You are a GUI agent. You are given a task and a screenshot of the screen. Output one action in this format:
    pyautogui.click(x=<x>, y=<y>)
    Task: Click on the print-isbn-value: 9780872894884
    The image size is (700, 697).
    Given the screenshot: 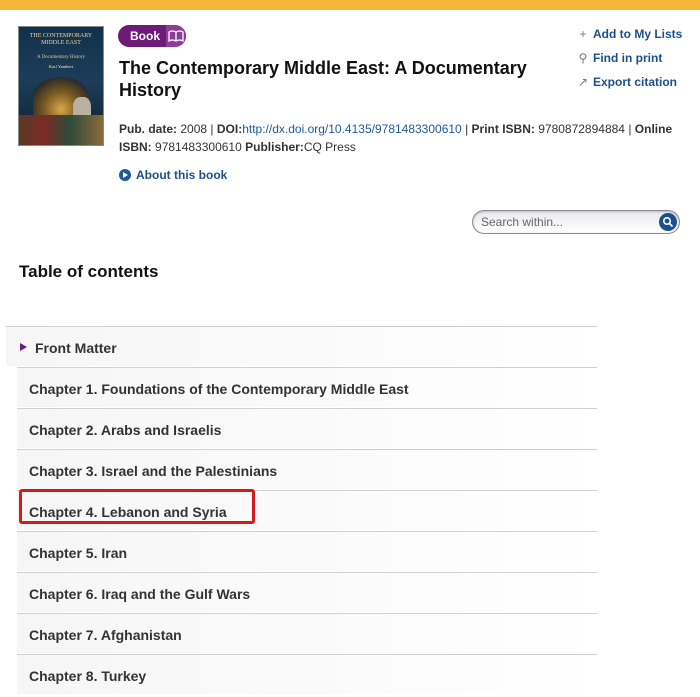 What is the action you would take?
    pyautogui.click(x=581, y=129)
    